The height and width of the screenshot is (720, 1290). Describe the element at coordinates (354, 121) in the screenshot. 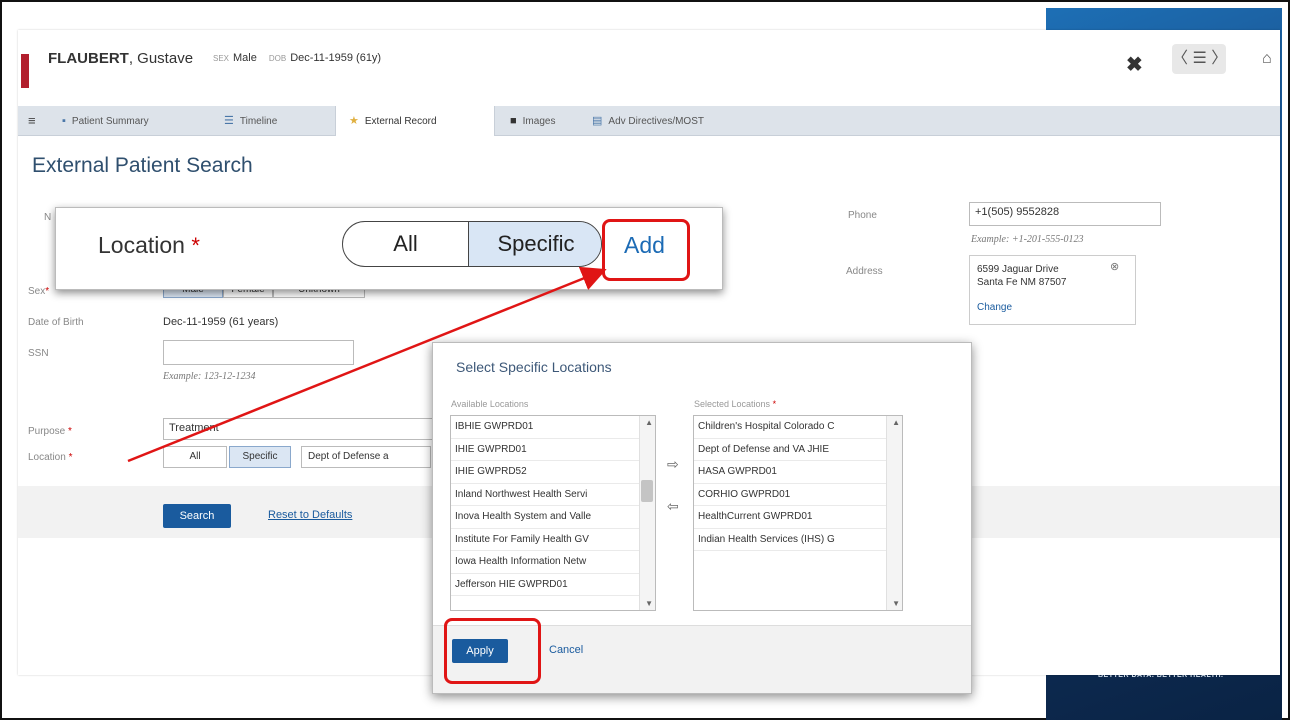

I see `star-icon: ★` at that location.